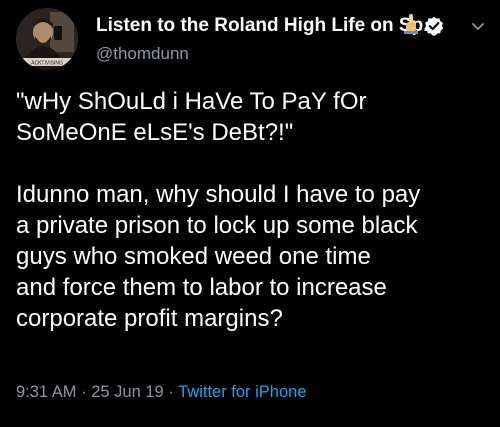 The height and width of the screenshot is (427, 500). I want to click on hand-pointing-icon, so click(411, 26).